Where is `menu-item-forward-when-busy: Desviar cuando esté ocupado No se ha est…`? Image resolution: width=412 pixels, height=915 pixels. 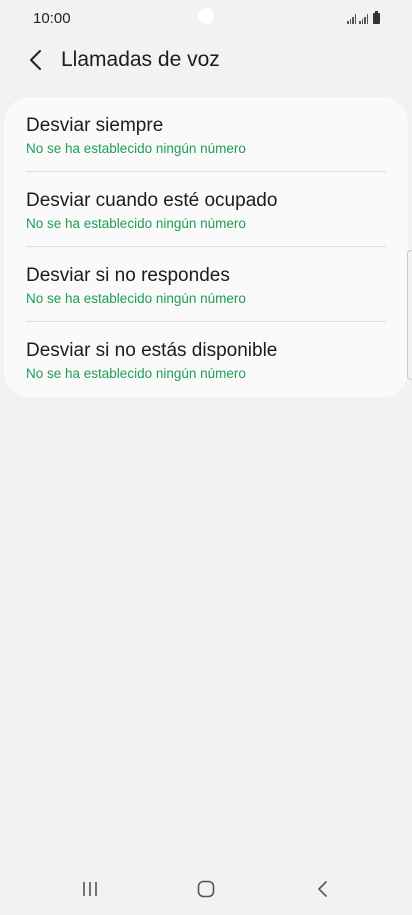
menu-item-forward-when-busy: Desviar cuando esté ocupado No se ha est… is located at coordinates (206, 209).